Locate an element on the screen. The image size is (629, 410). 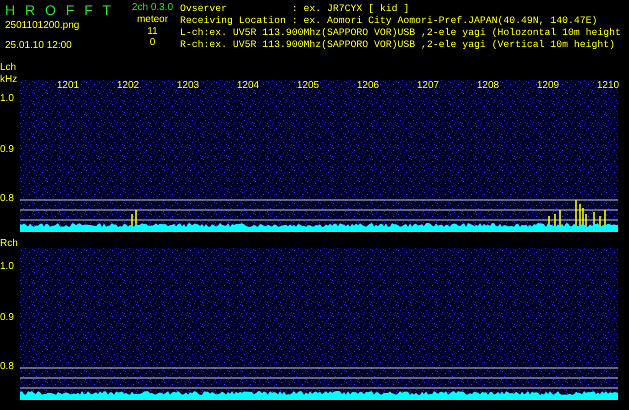
app-title: H R O F F T is located at coordinates (58, 10).